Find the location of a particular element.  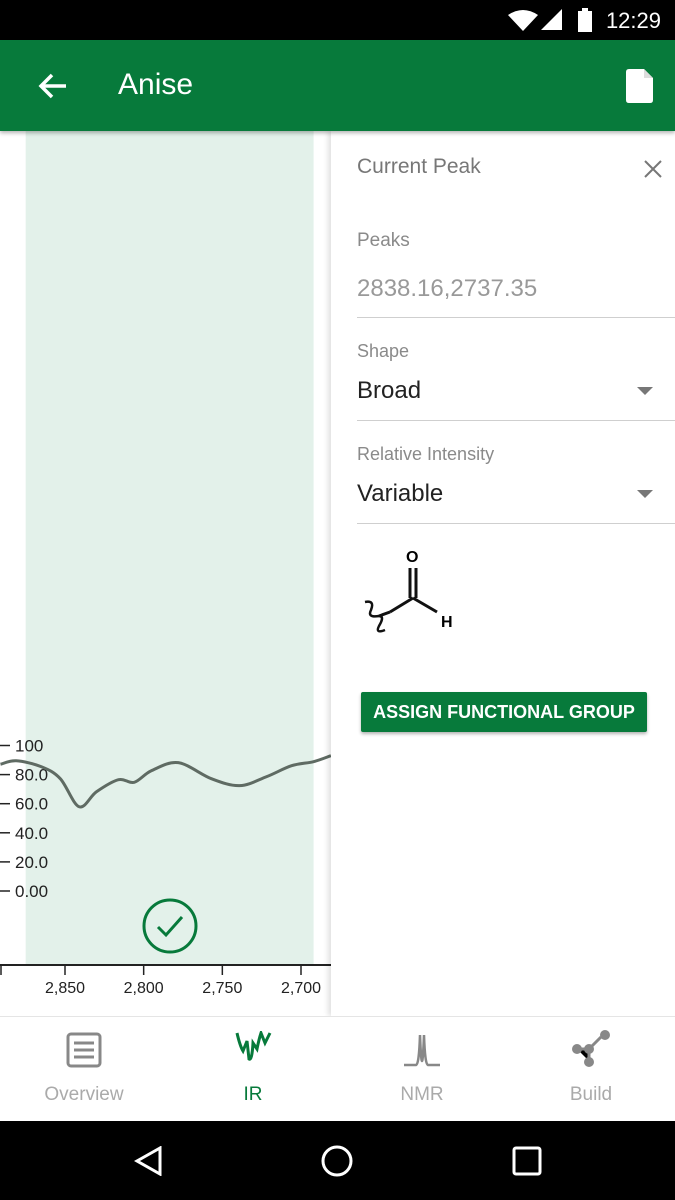

app-bar: Anise is located at coordinates (337, 85).